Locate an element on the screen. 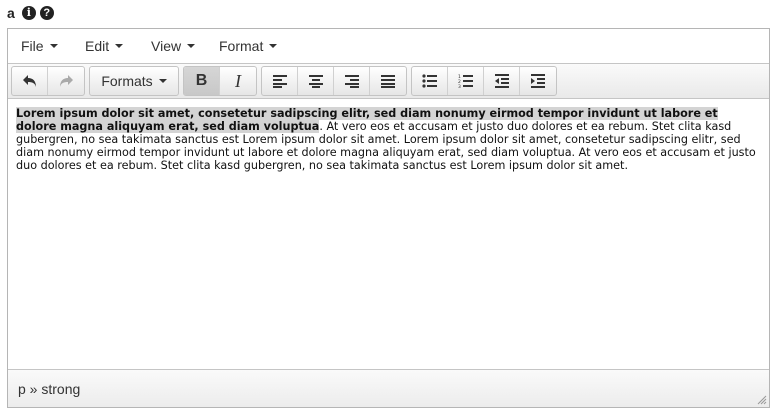 The height and width of the screenshot is (415, 778). undo-button is located at coordinates (30, 81).